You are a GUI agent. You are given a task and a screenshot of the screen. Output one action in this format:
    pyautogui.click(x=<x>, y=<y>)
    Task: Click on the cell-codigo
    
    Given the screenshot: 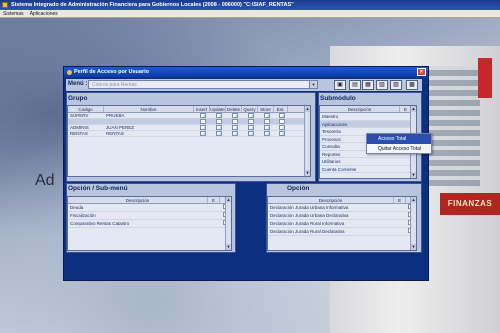 What is the action you would take?
    pyautogui.click(x=86, y=121)
    